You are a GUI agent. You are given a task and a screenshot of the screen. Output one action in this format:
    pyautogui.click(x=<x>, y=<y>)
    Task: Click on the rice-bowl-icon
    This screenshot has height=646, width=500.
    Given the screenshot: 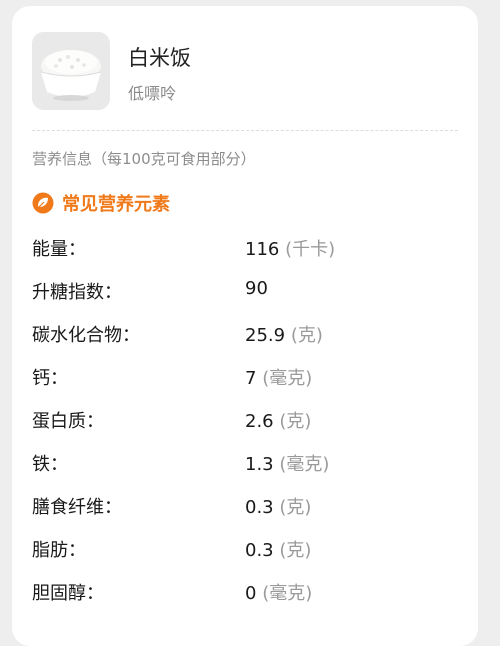 What is the action you would take?
    pyautogui.click(x=71, y=71)
    